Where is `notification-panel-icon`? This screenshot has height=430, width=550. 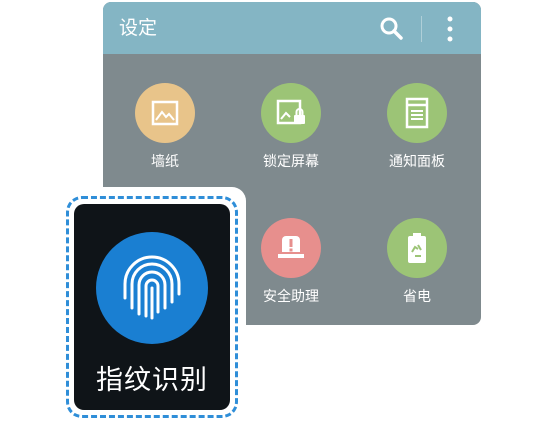
notification-panel-icon is located at coordinates (417, 113).